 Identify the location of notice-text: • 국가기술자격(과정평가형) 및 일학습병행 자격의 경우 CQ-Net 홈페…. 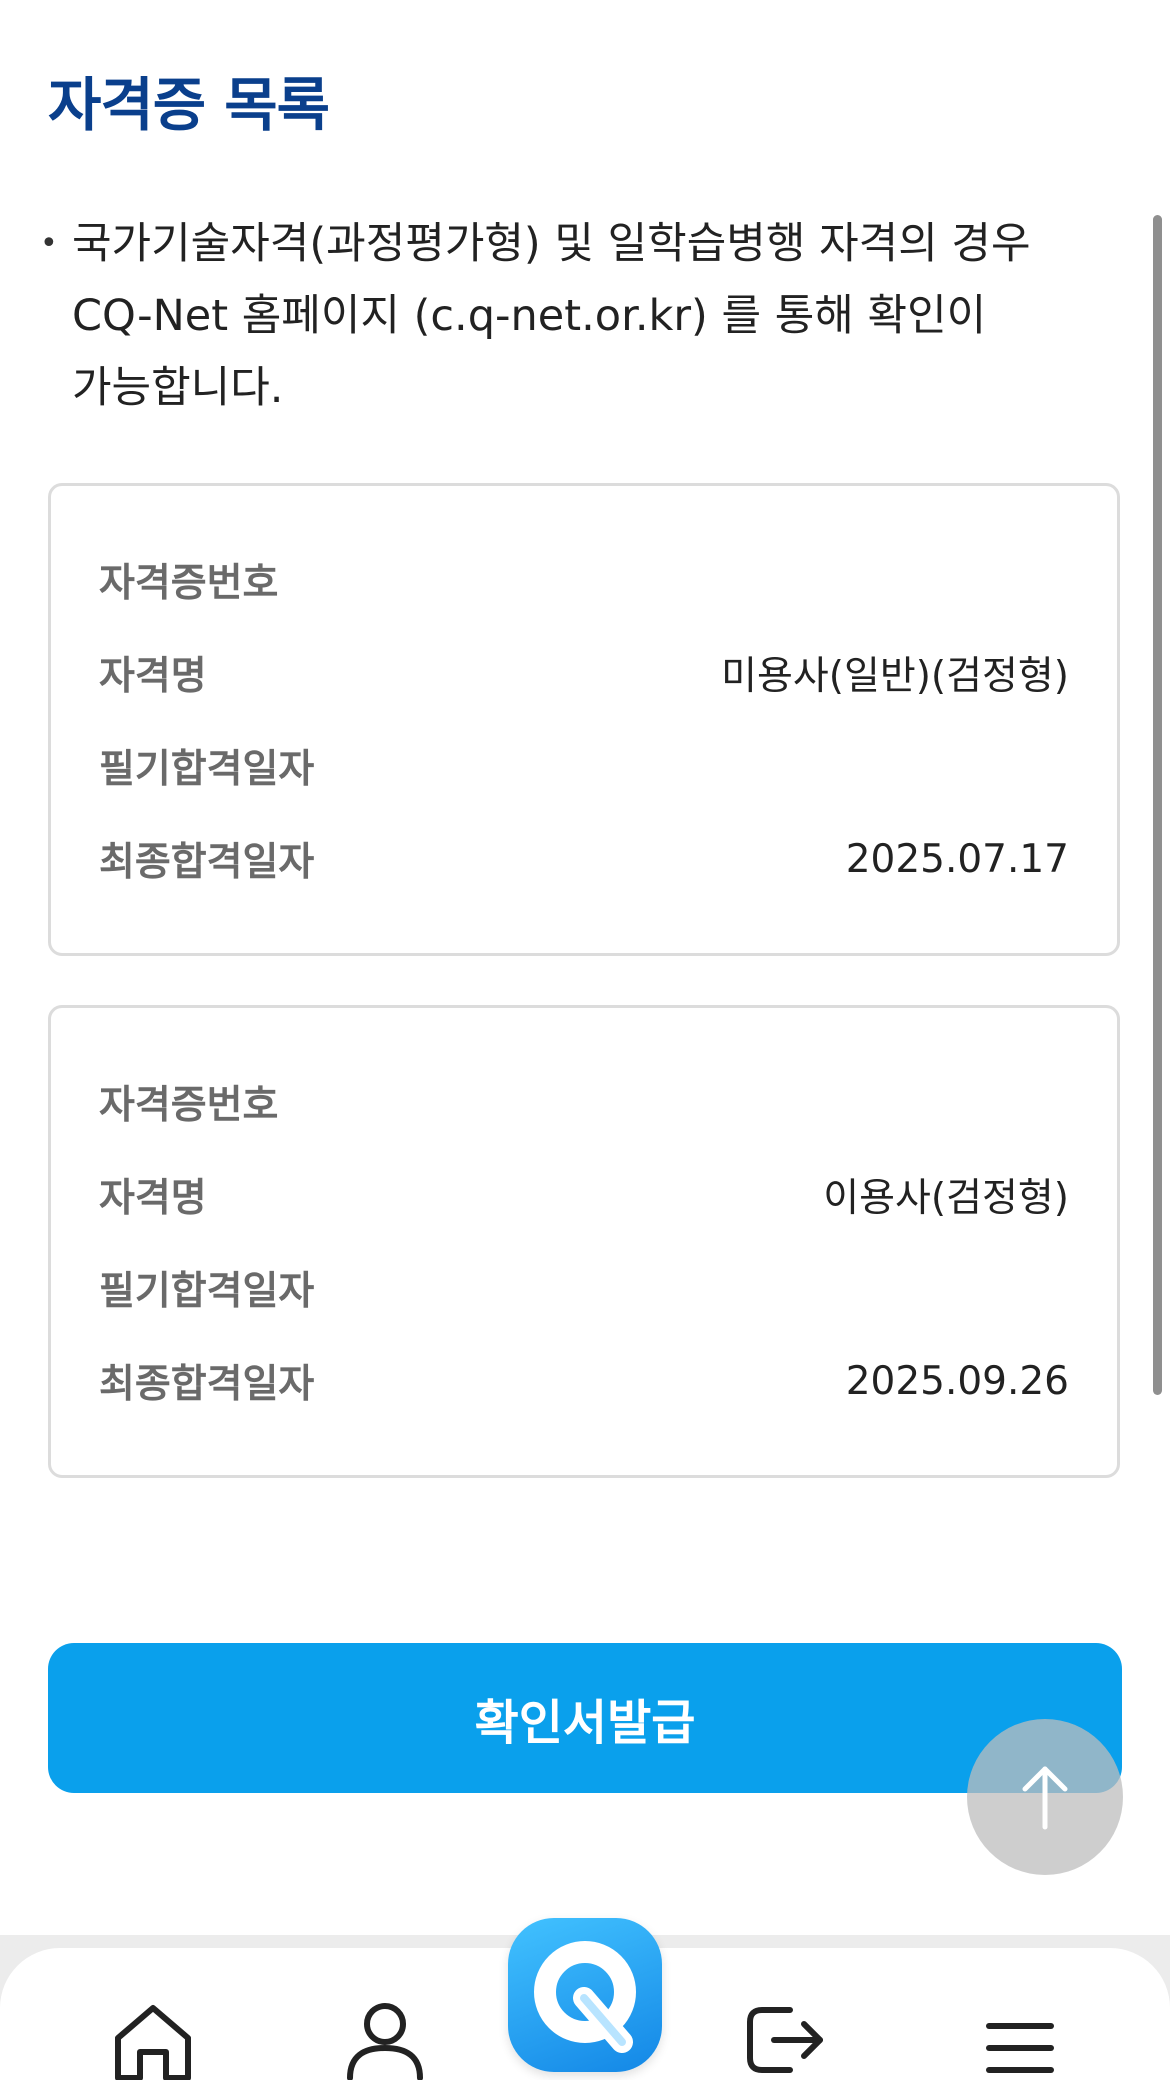
(570, 316).